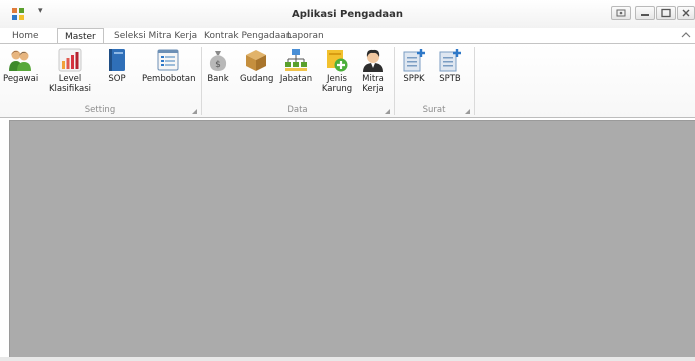  I want to click on maximize-button, so click(666, 13).